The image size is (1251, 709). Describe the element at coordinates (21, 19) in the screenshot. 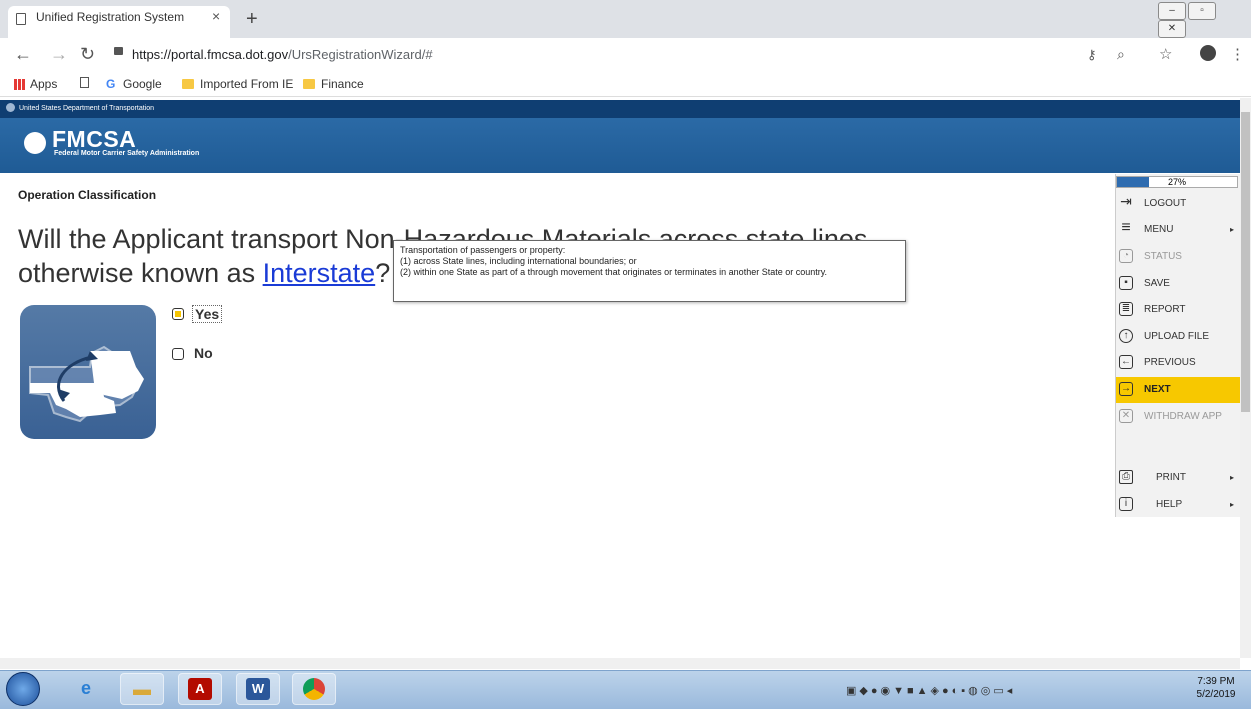

I see `page-icon` at that location.